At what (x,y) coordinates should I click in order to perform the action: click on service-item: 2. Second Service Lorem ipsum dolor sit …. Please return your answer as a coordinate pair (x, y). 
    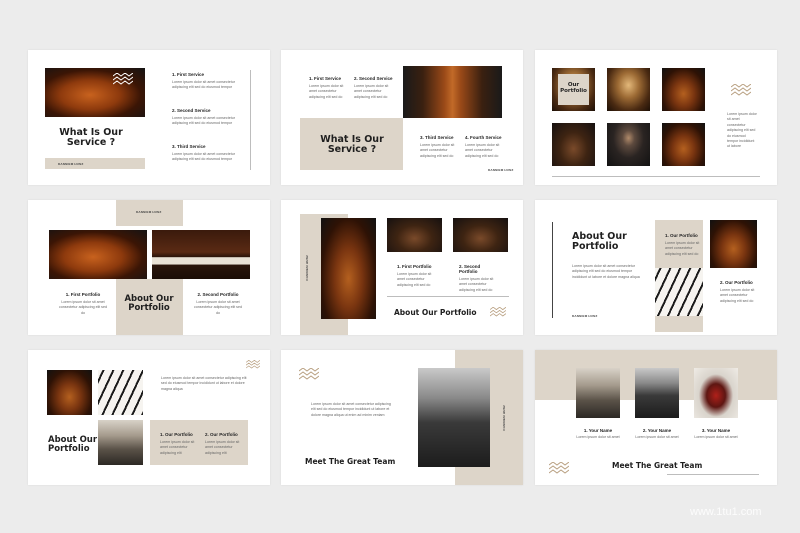
    Looking at the image, I should click on (374, 88).